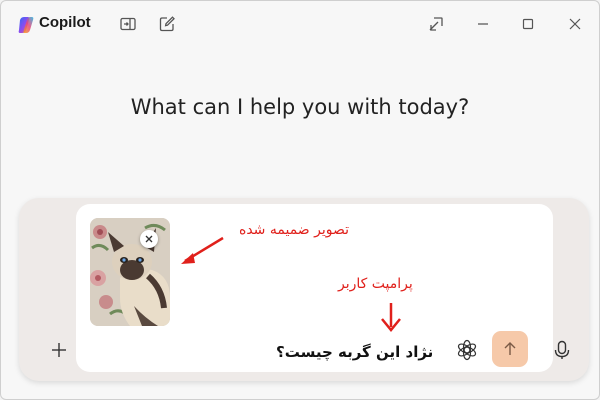  What do you see at coordinates (300, 24) in the screenshot?
I see `title-bar: Copilot` at bounding box center [300, 24].